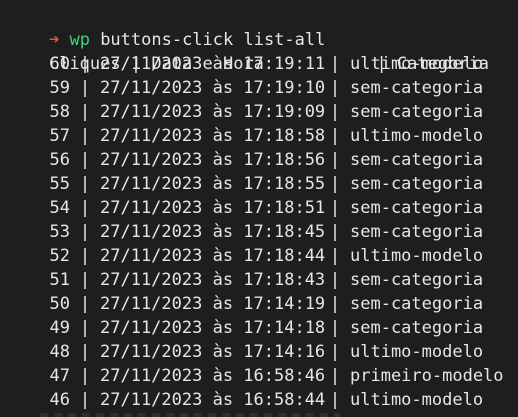 Image resolution: width=518 pixels, height=417 pixels. What do you see at coordinates (213, 280) in the screenshot?
I see `cell-datetime: 27/11/2023 às 17:18:43` at bounding box center [213, 280].